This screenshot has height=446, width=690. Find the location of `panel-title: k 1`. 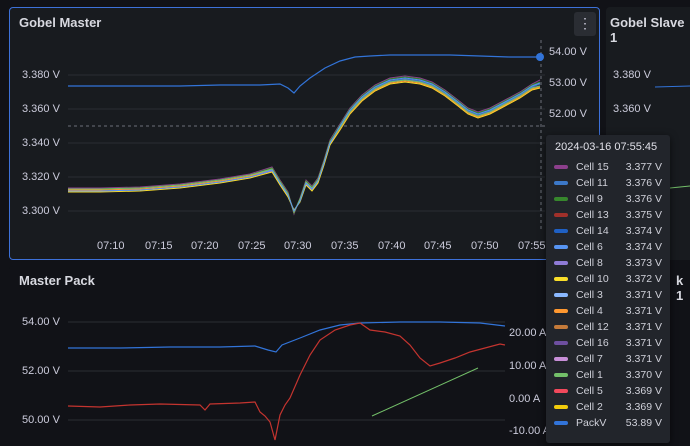

panel-title: k 1 is located at coordinates (680, 288).